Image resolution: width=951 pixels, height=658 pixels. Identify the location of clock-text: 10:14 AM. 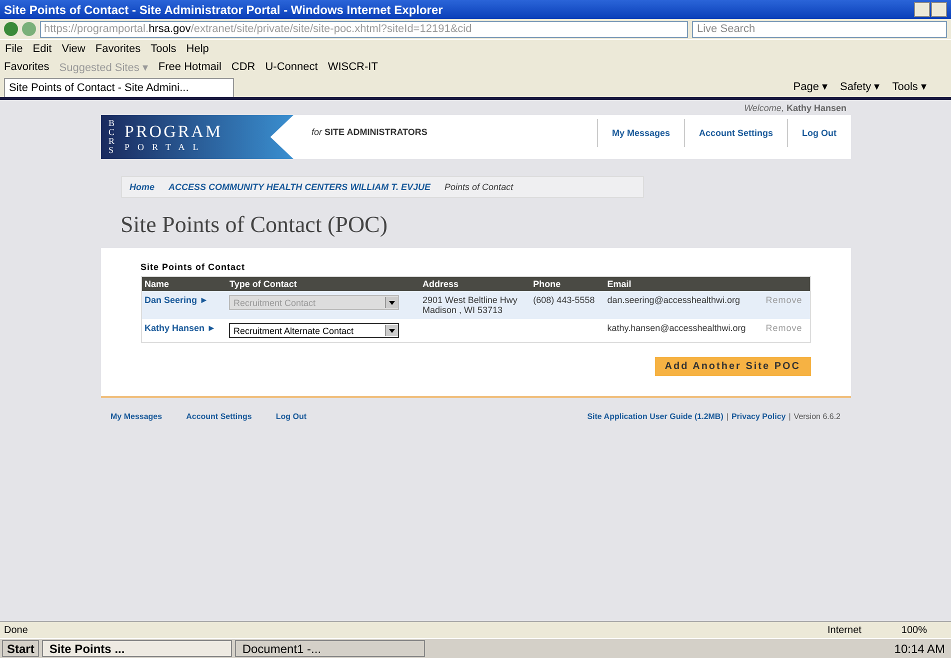
(920, 649).